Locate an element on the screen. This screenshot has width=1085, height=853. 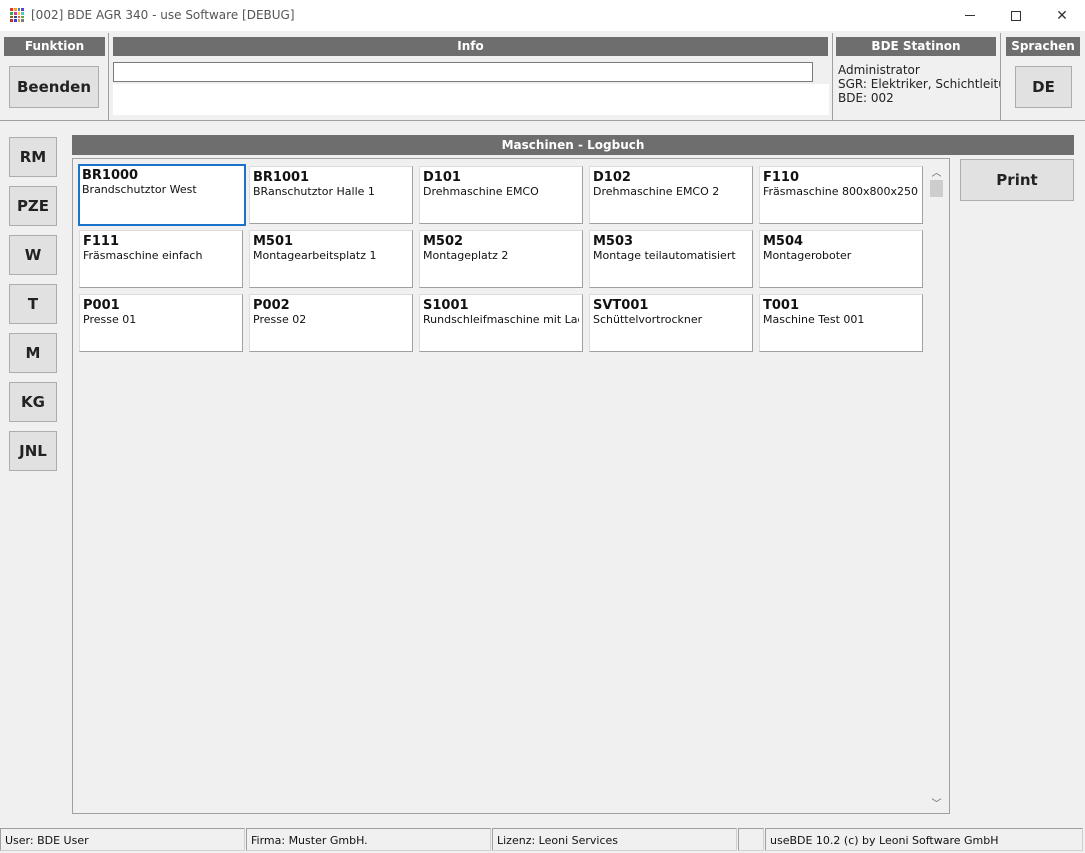
close-icon: ✕ is located at coordinates (1062, 15).